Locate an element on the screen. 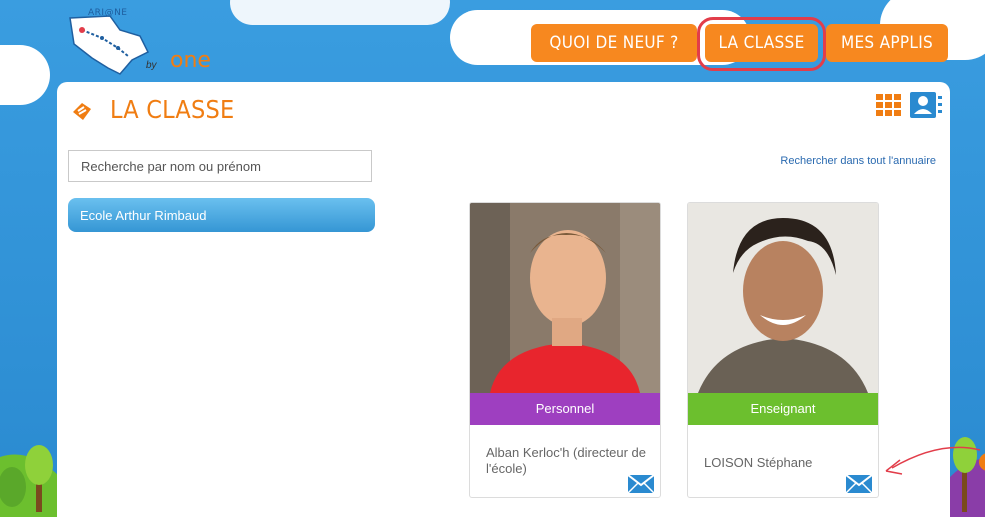  search-all-directory-link: Rechercher dans tout l'annuaire is located at coordinates (858, 161).